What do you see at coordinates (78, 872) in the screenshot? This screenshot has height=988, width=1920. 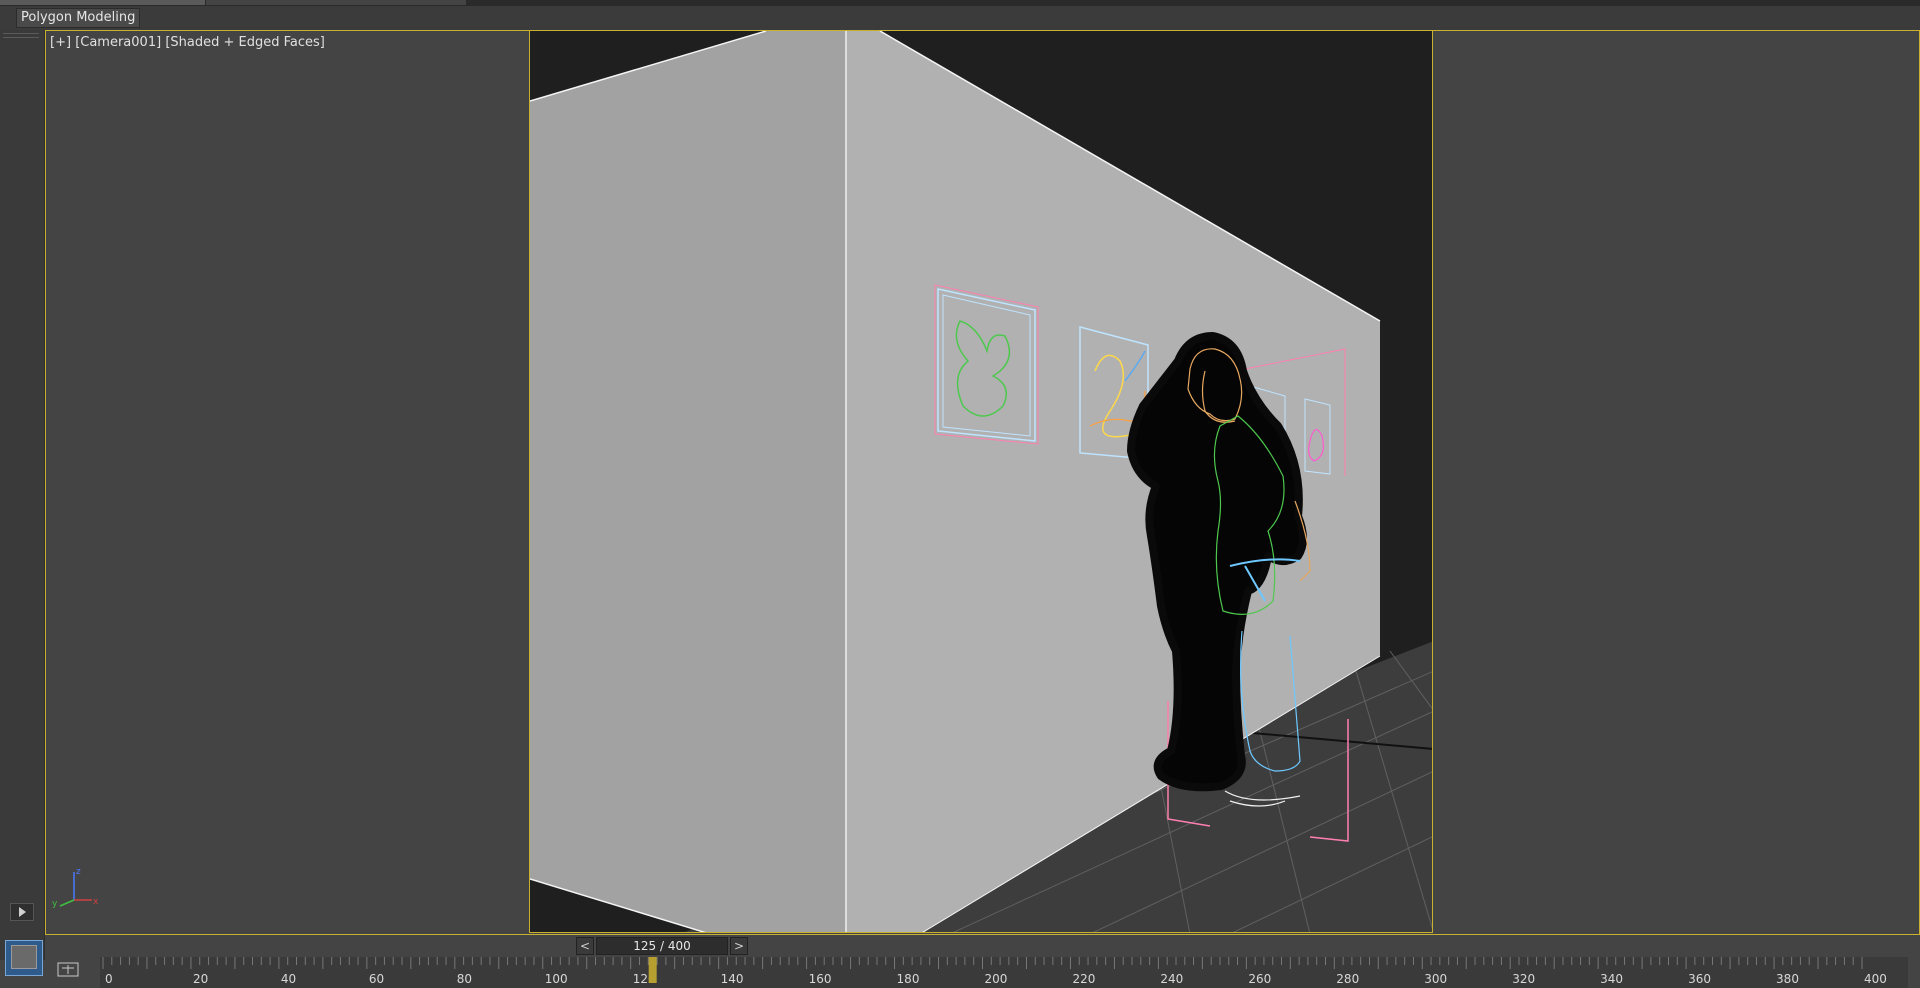 I see `axis-z-label: z` at bounding box center [78, 872].